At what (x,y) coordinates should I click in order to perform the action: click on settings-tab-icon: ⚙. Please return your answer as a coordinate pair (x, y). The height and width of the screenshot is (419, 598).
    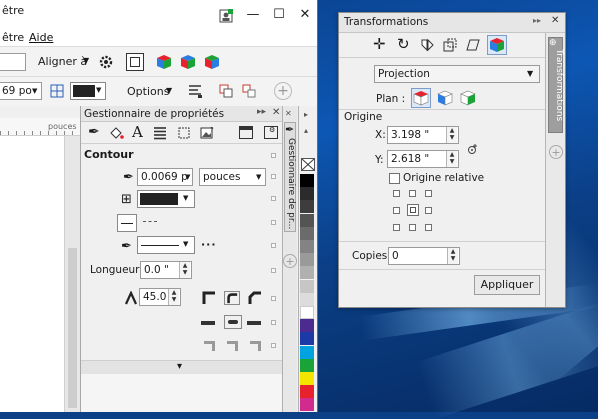
    Looking at the image, I should click on (271, 132).